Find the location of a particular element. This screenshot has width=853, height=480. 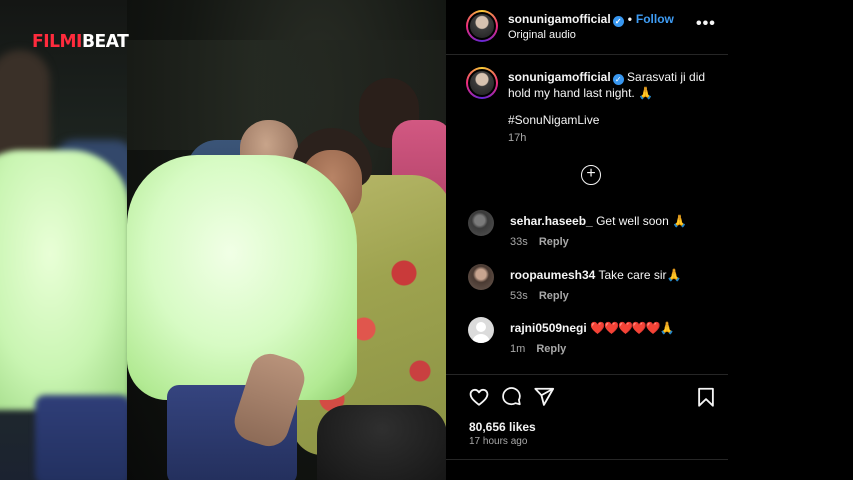

comment-text: Take care sir🙏 is located at coordinates (640, 275).